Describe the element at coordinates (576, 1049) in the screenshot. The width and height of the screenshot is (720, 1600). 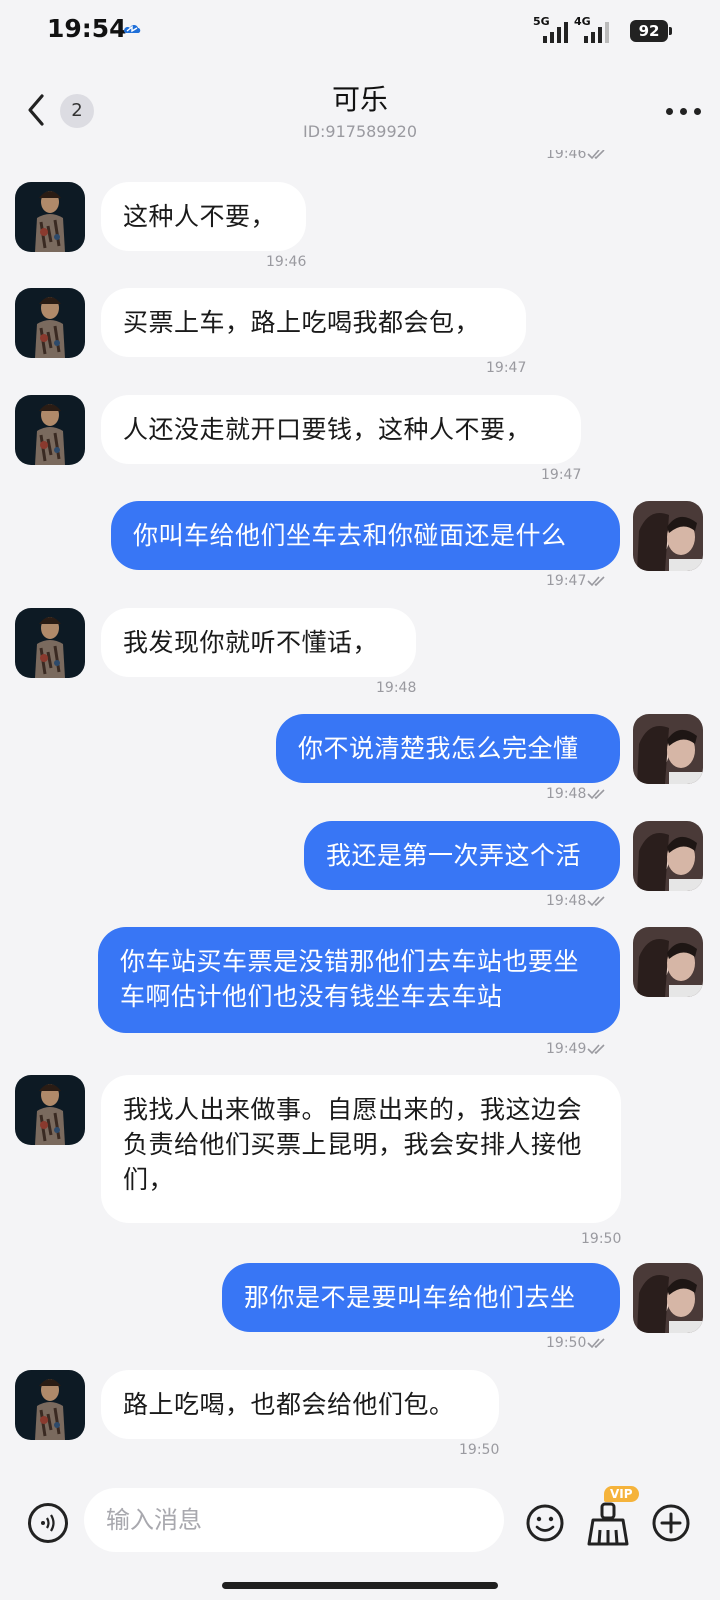
I see `message-timestamp: 19:49` at that location.